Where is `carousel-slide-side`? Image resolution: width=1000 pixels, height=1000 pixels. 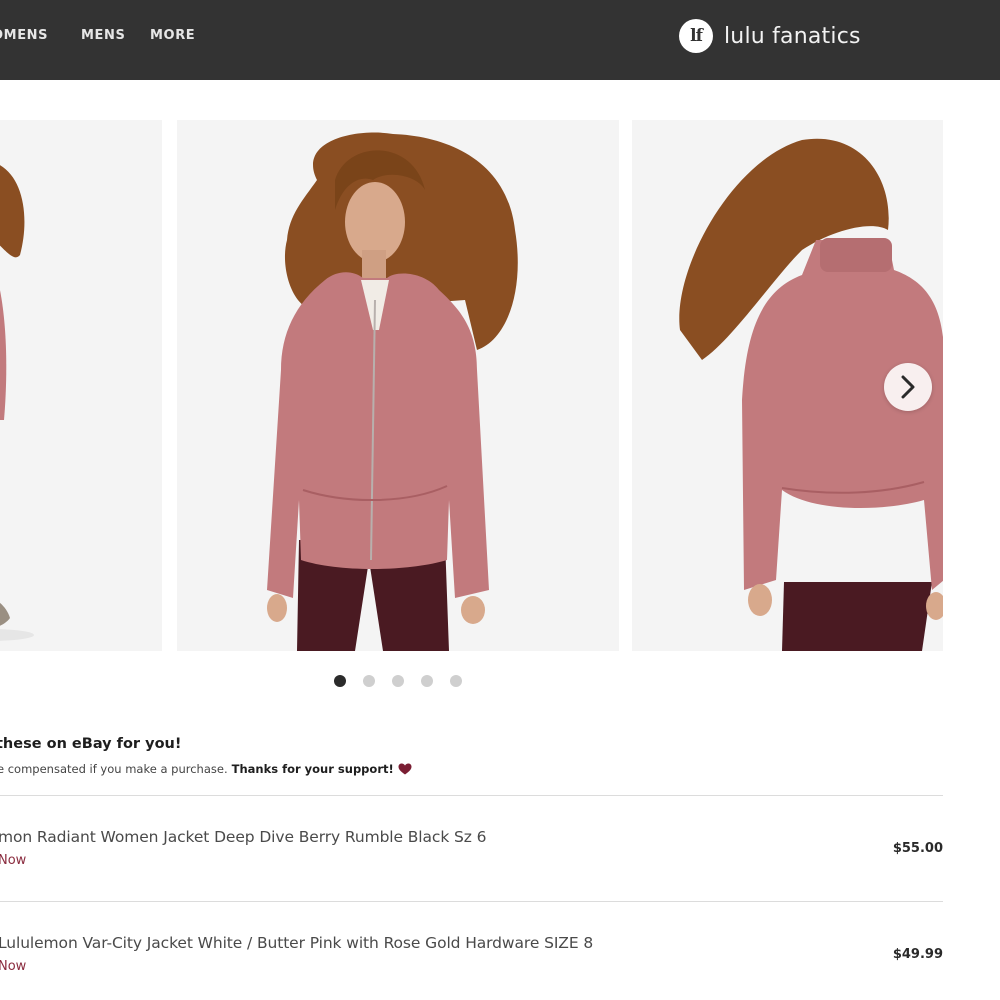
carousel-slide-side is located at coordinates (81, 385).